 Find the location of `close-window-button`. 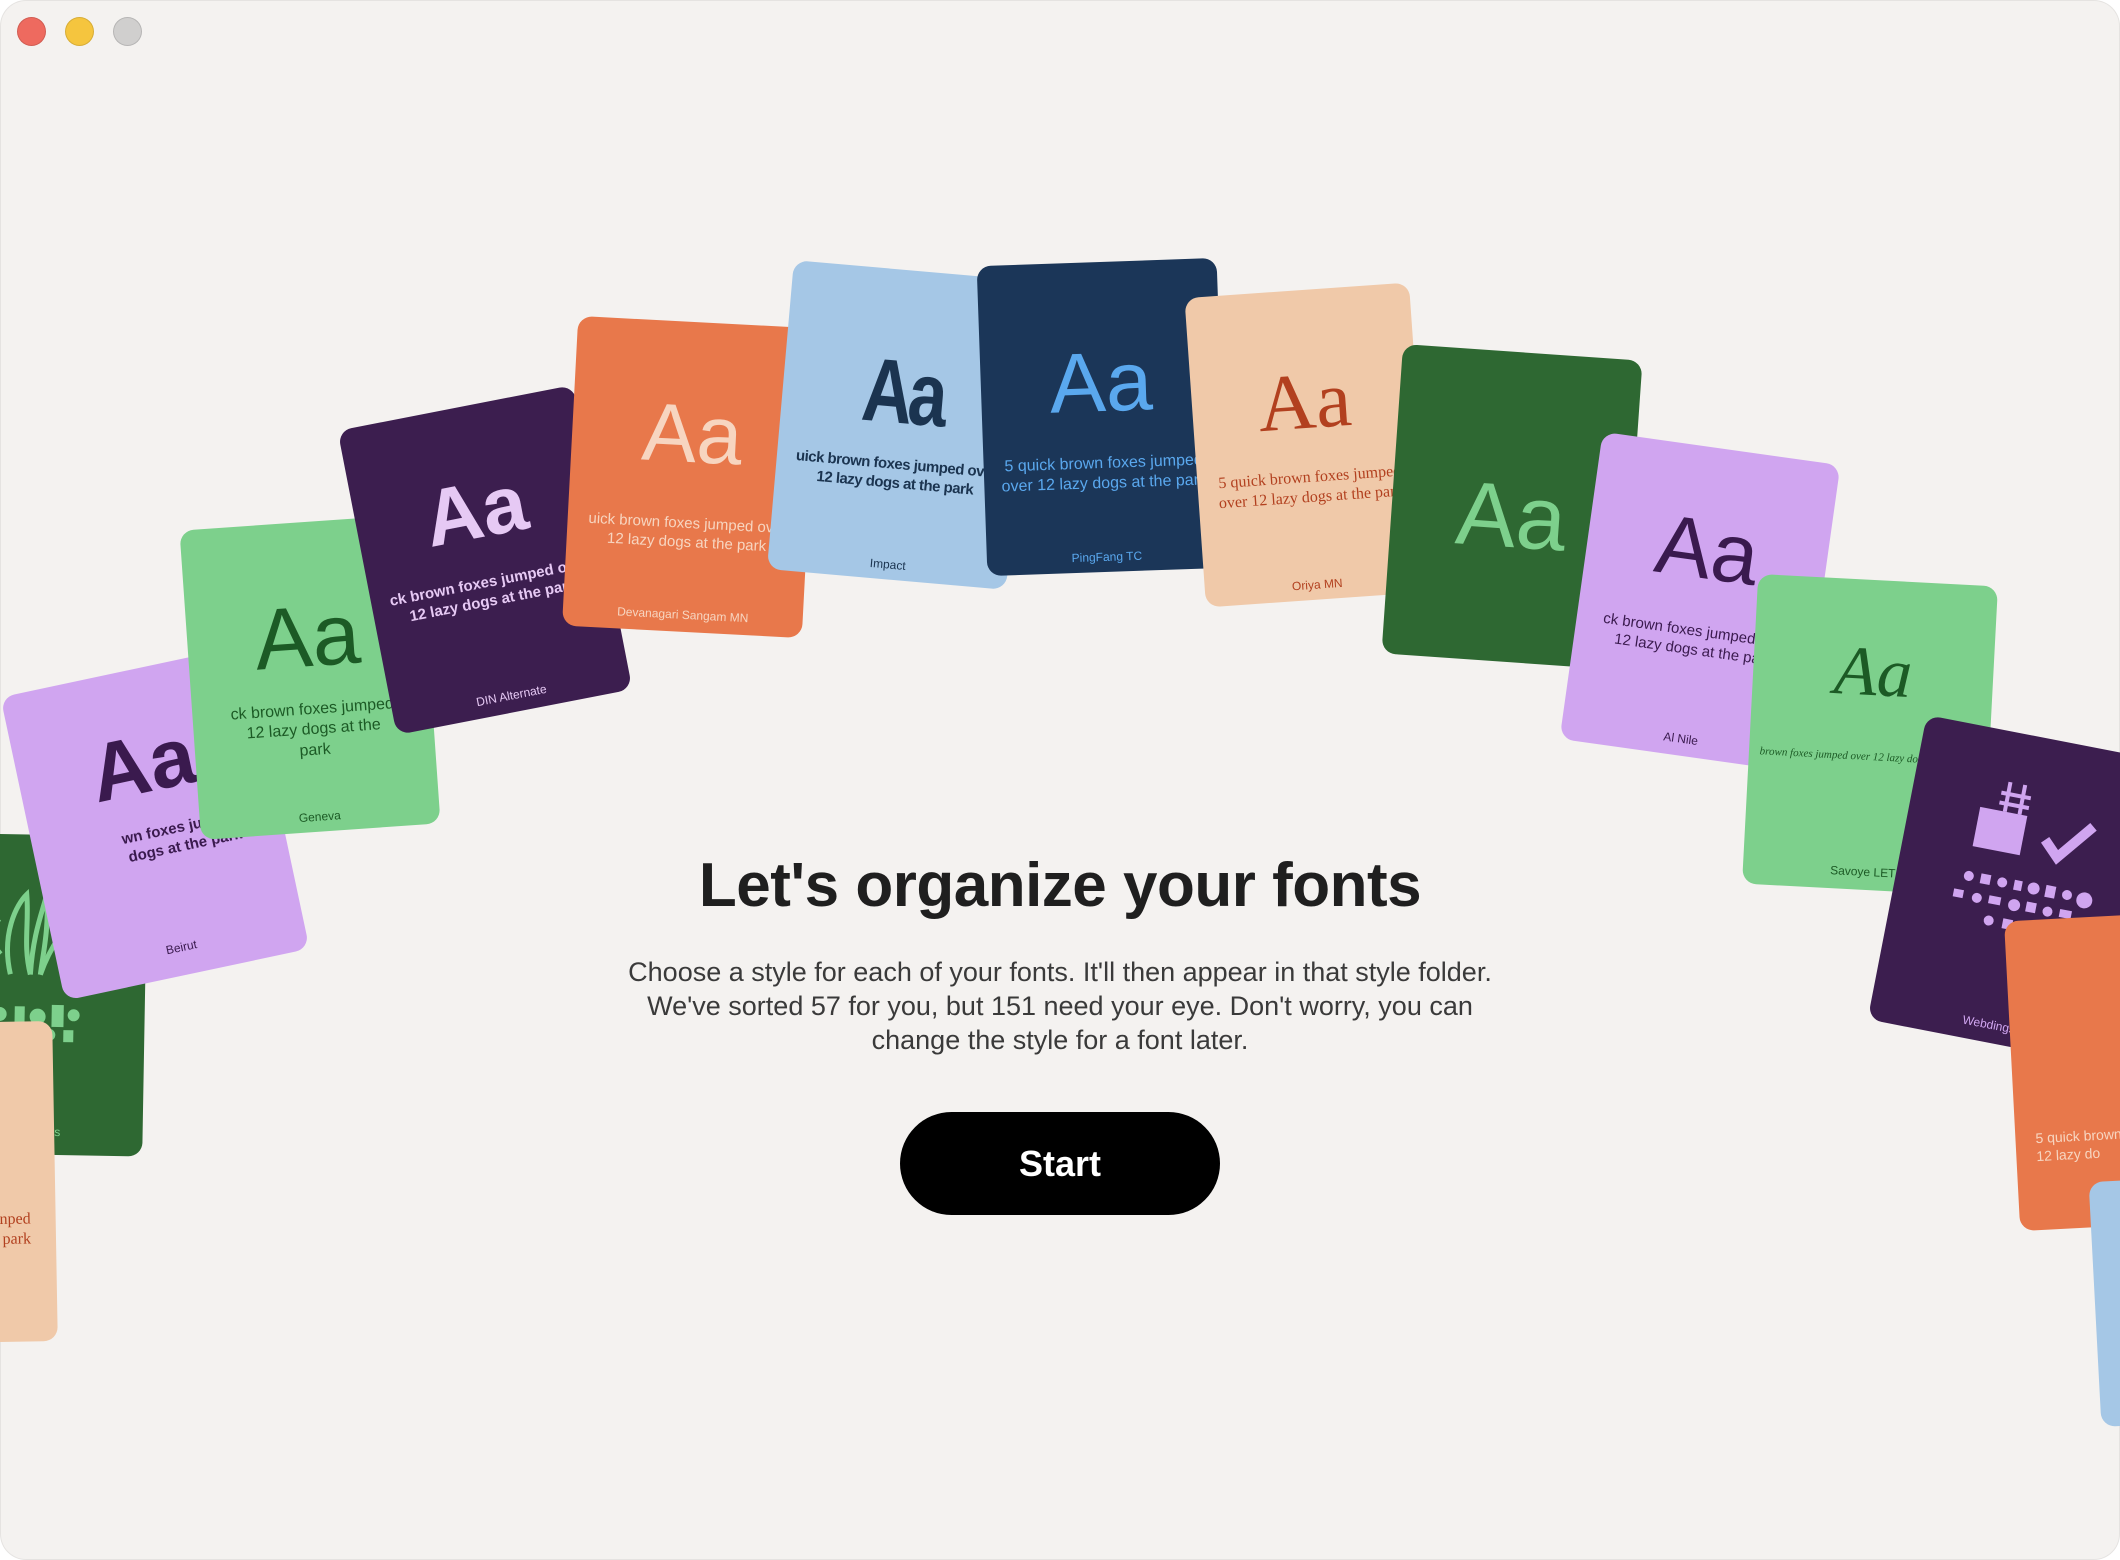

close-window-button is located at coordinates (31, 31).